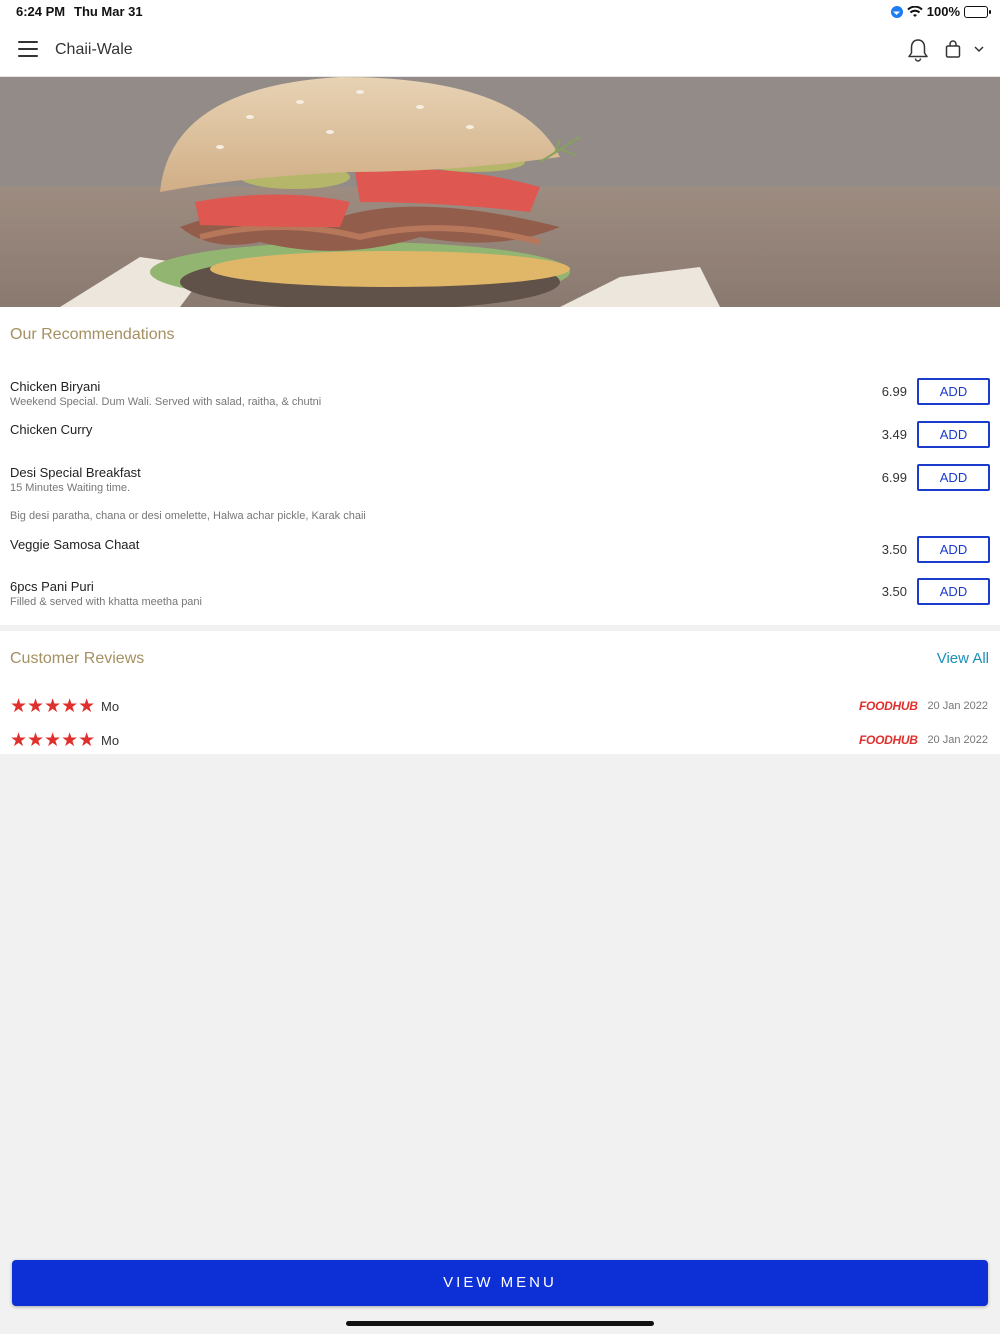 Image resolution: width=1000 pixels, height=1334 pixels. What do you see at coordinates (52, 586) in the screenshot?
I see `item-name: 6pcs Pani Puri` at bounding box center [52, 586].